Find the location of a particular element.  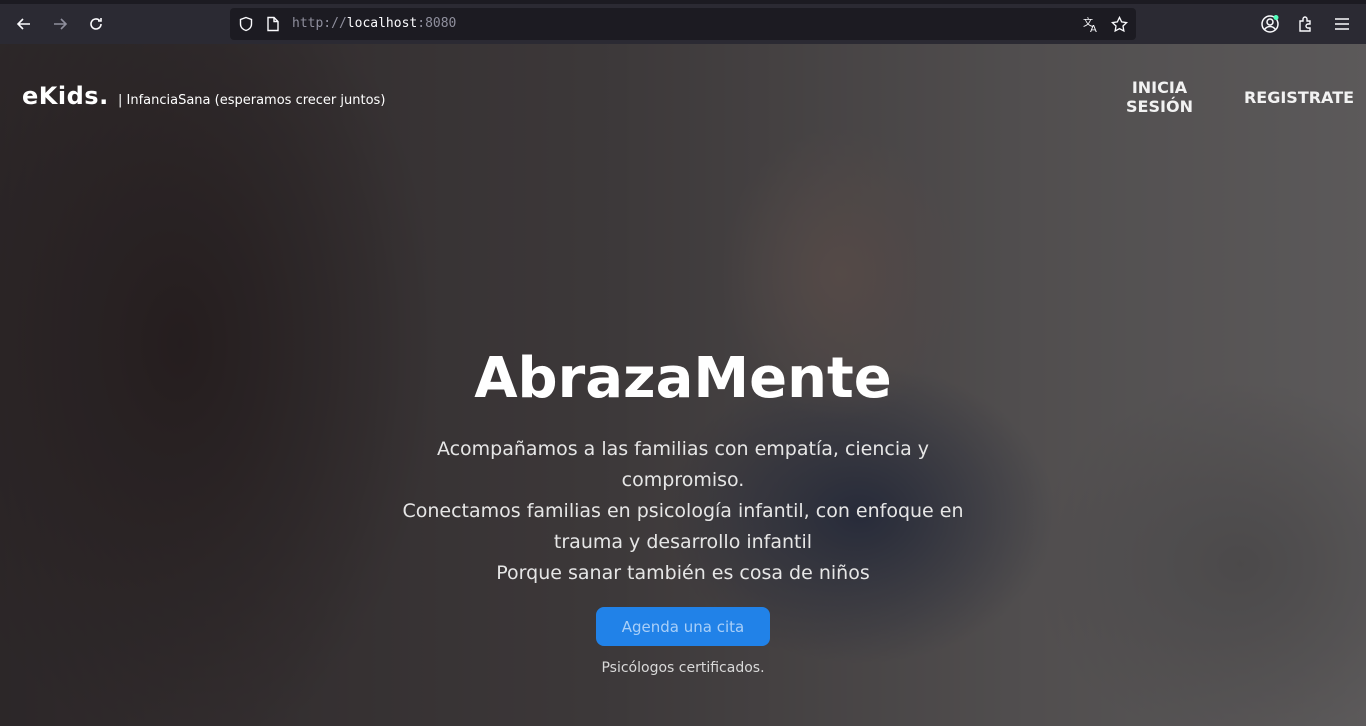

login-link-line2: SESIÓN is located at coordinates (1159, 106).